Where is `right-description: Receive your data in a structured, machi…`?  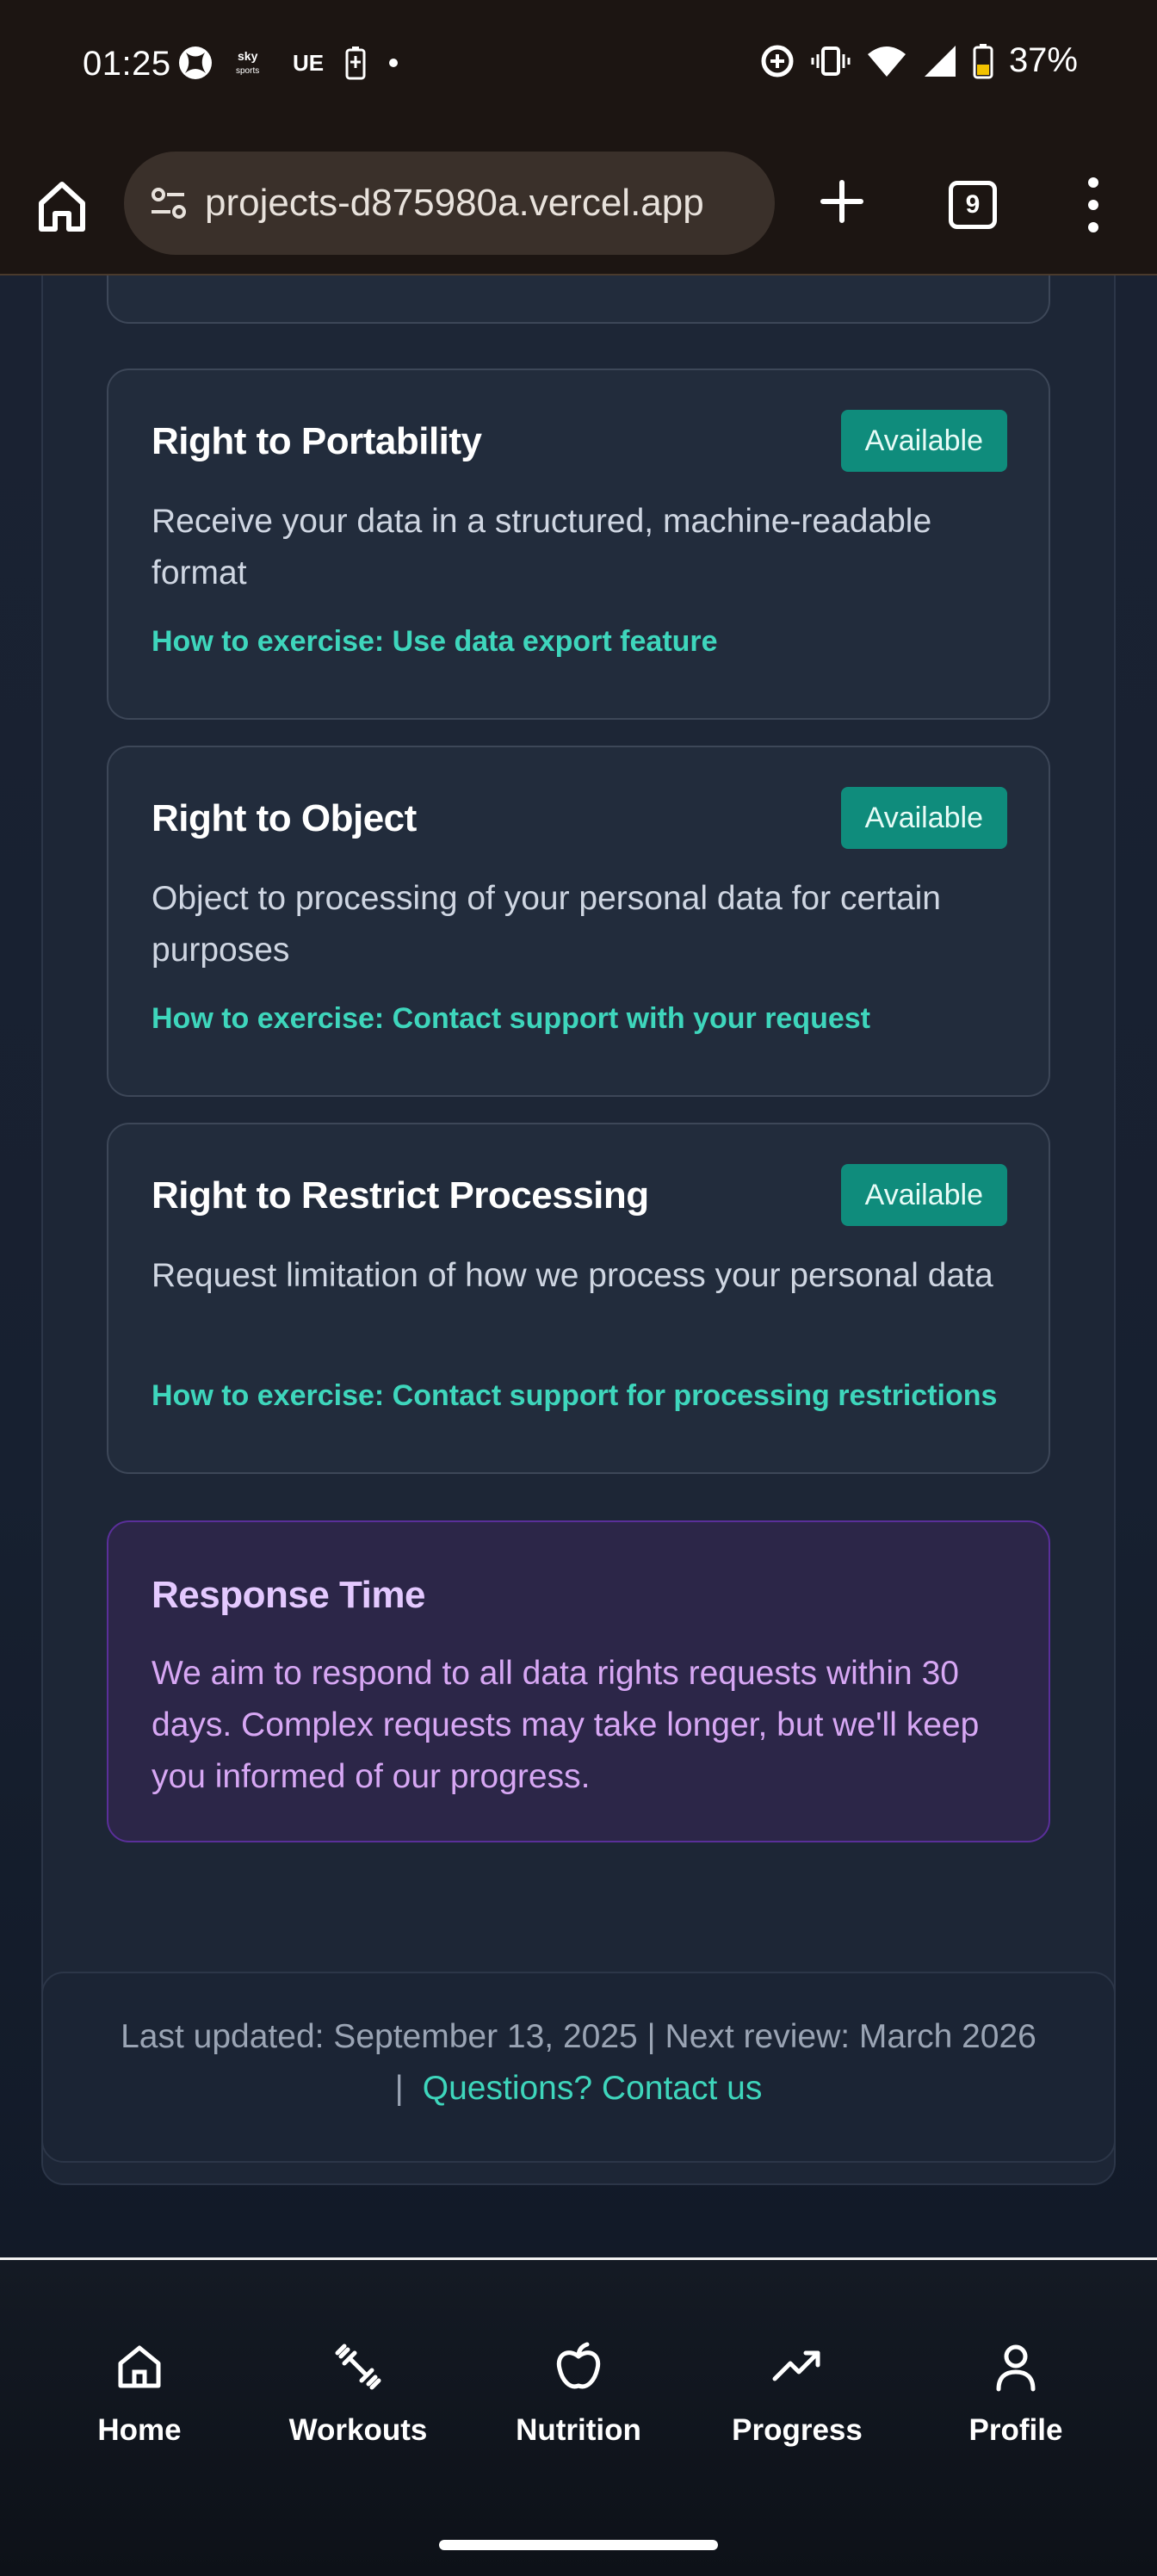 right-description: Receive your data in a structured, machi… is located at coordinates (542, 547).